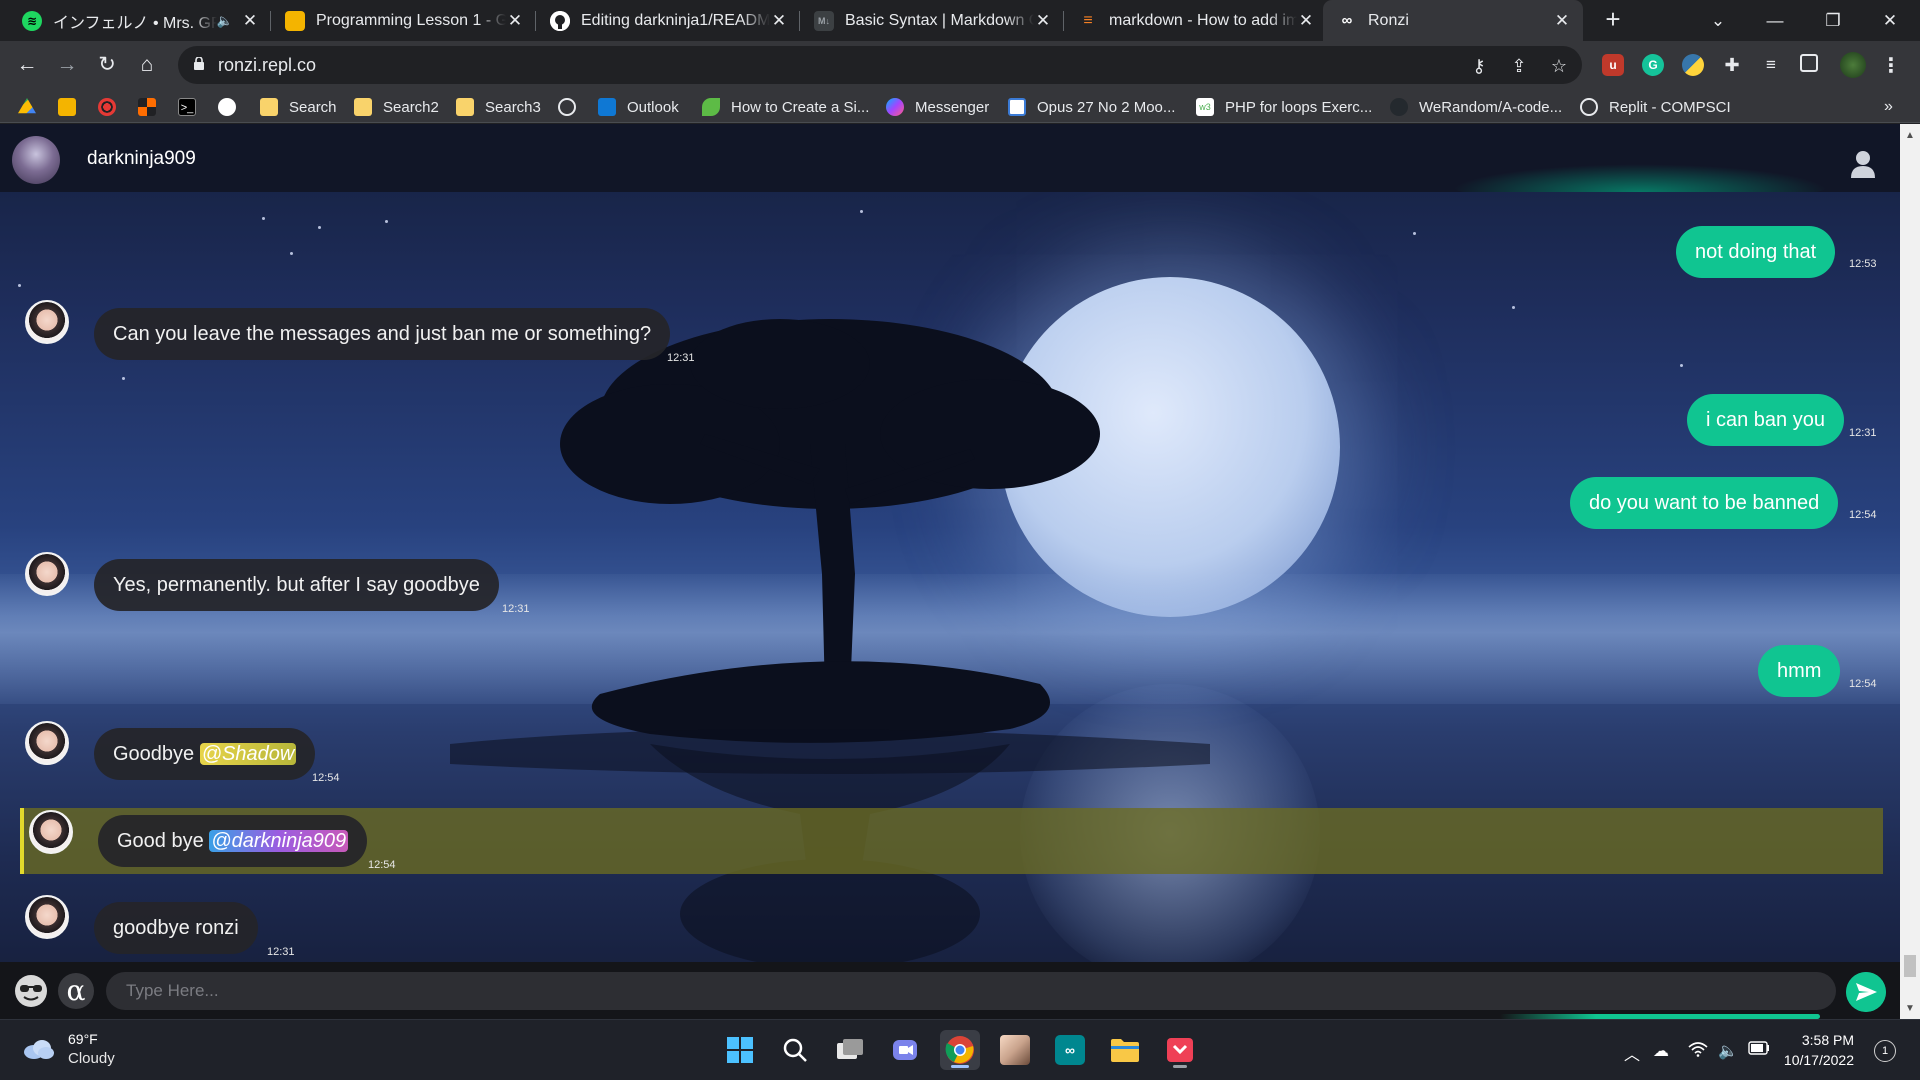  What do you see at coordinates (225, 21) in the screenshot?
I see `speaker-icon: 🔈` at bounding box center [225, 21].